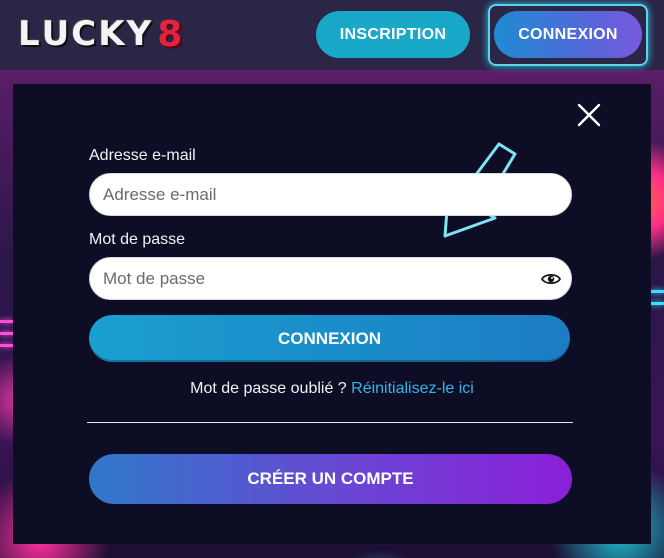 The height and width of the screenshot is (558, 664). What do you see at coordinates (29, 34) in the screenshot?
I see `logo-letter: L` at bounding box center [29, 34].